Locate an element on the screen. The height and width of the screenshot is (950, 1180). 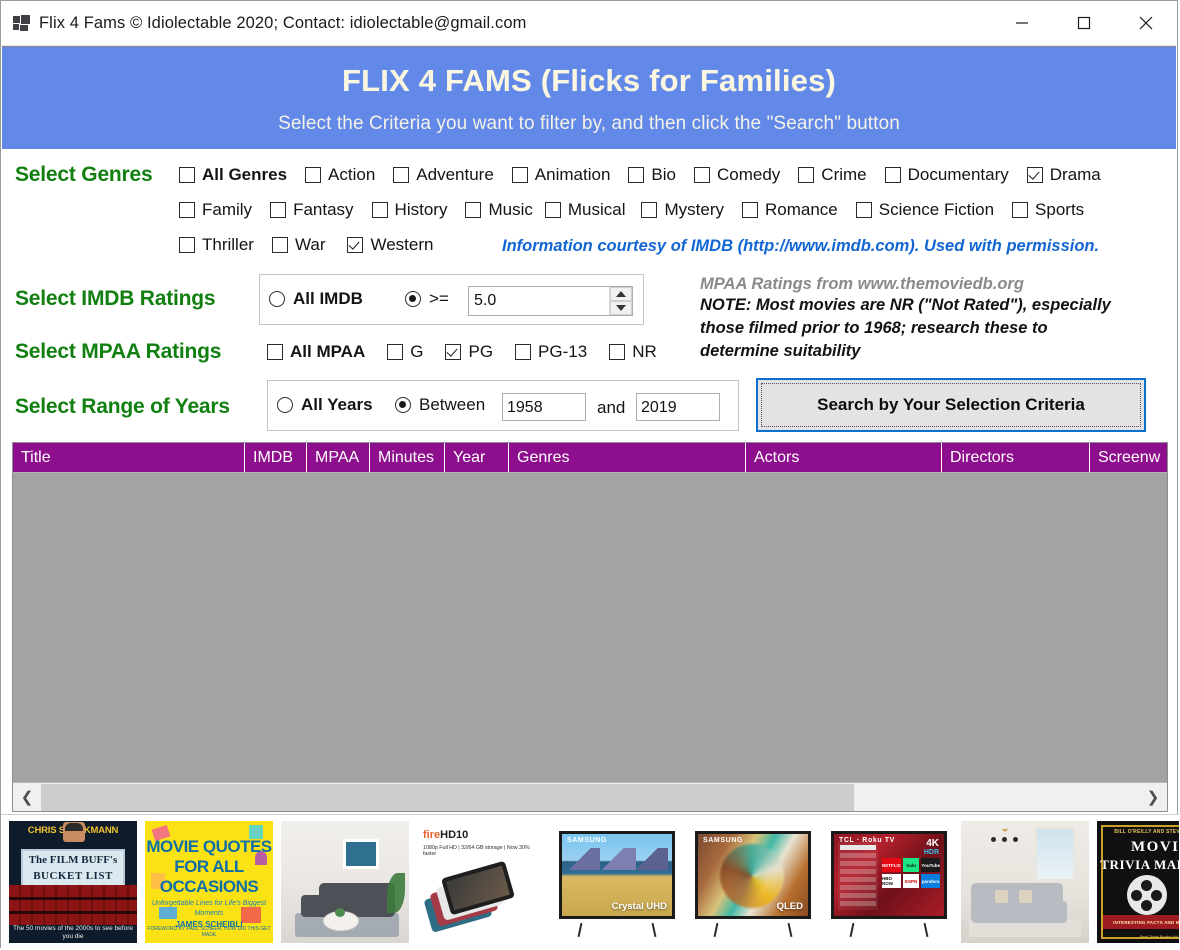
scrollbar-thumb is located at coordinates (447, 797).